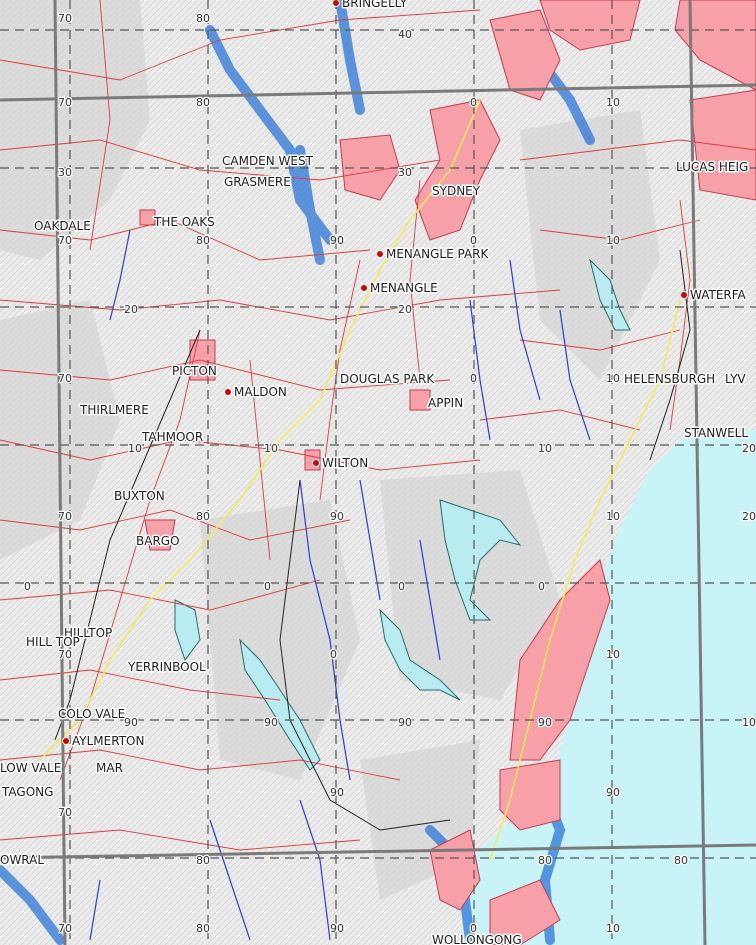  Describe the element at coordinates (719, 295) in the screenshot. I see `place-label: WATERFA` at that location.